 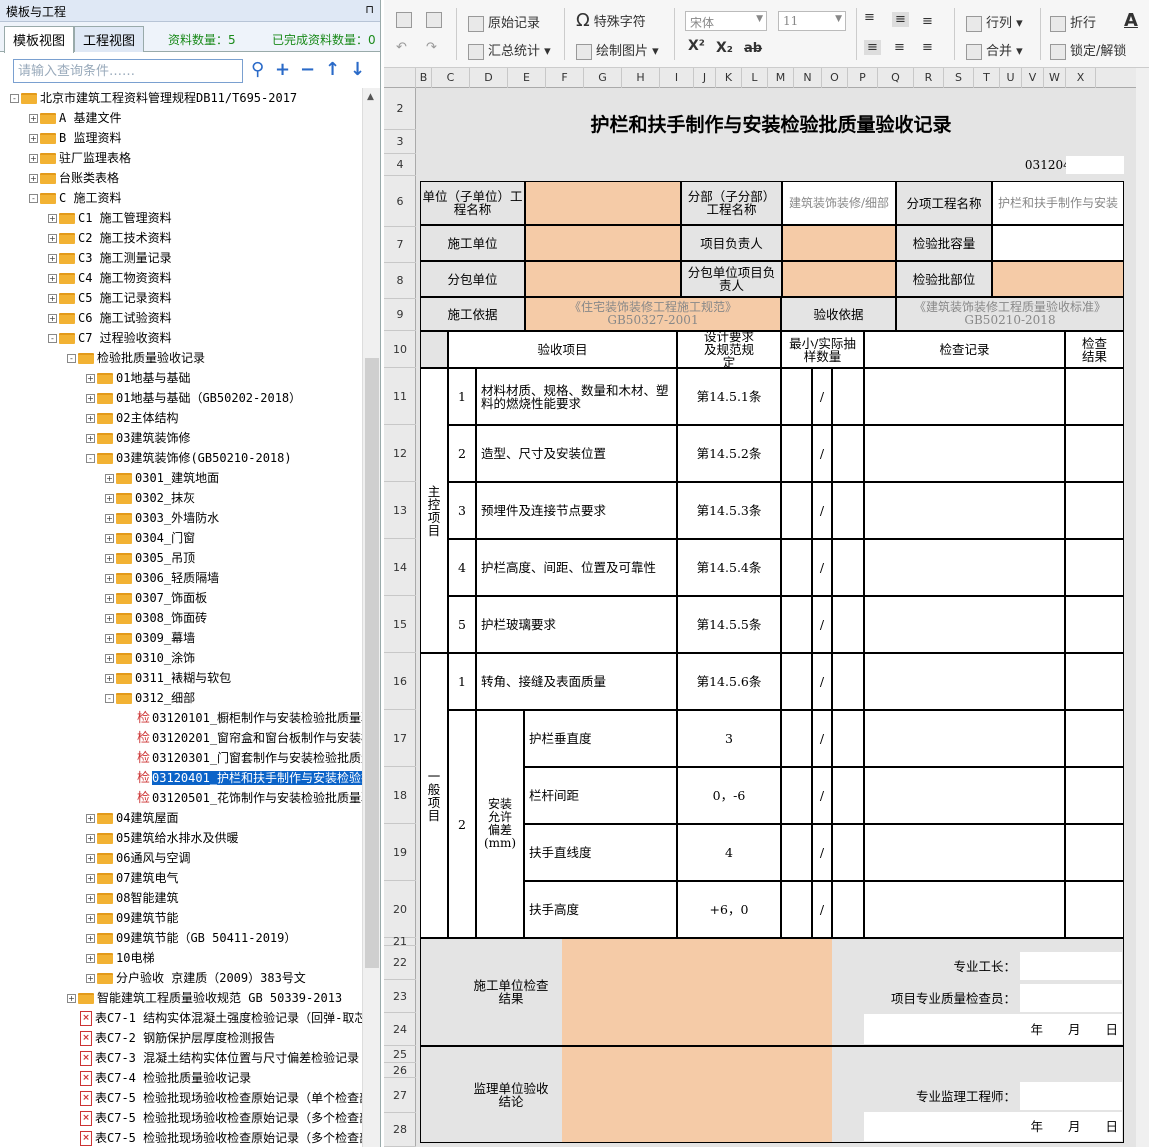 What do you see at coordinates (400, 1054) in the screenshot?
I see `row-header-cell: 25` at bounding box center [400, 1054].